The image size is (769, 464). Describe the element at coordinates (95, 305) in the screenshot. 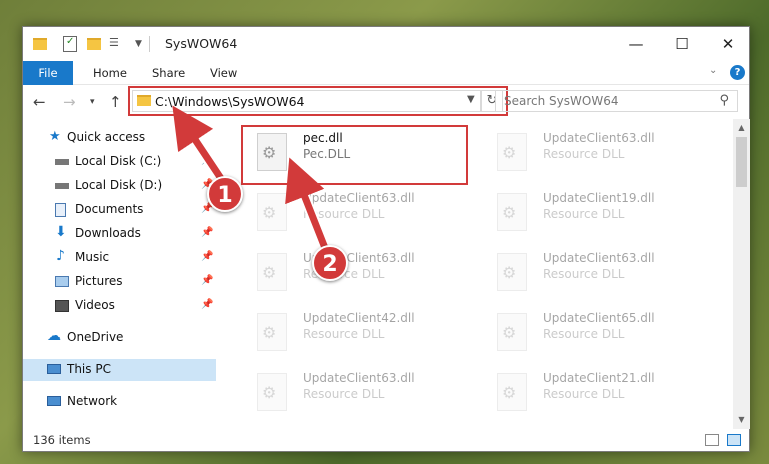

I see `sidebar-item-label: Videos` at that location.